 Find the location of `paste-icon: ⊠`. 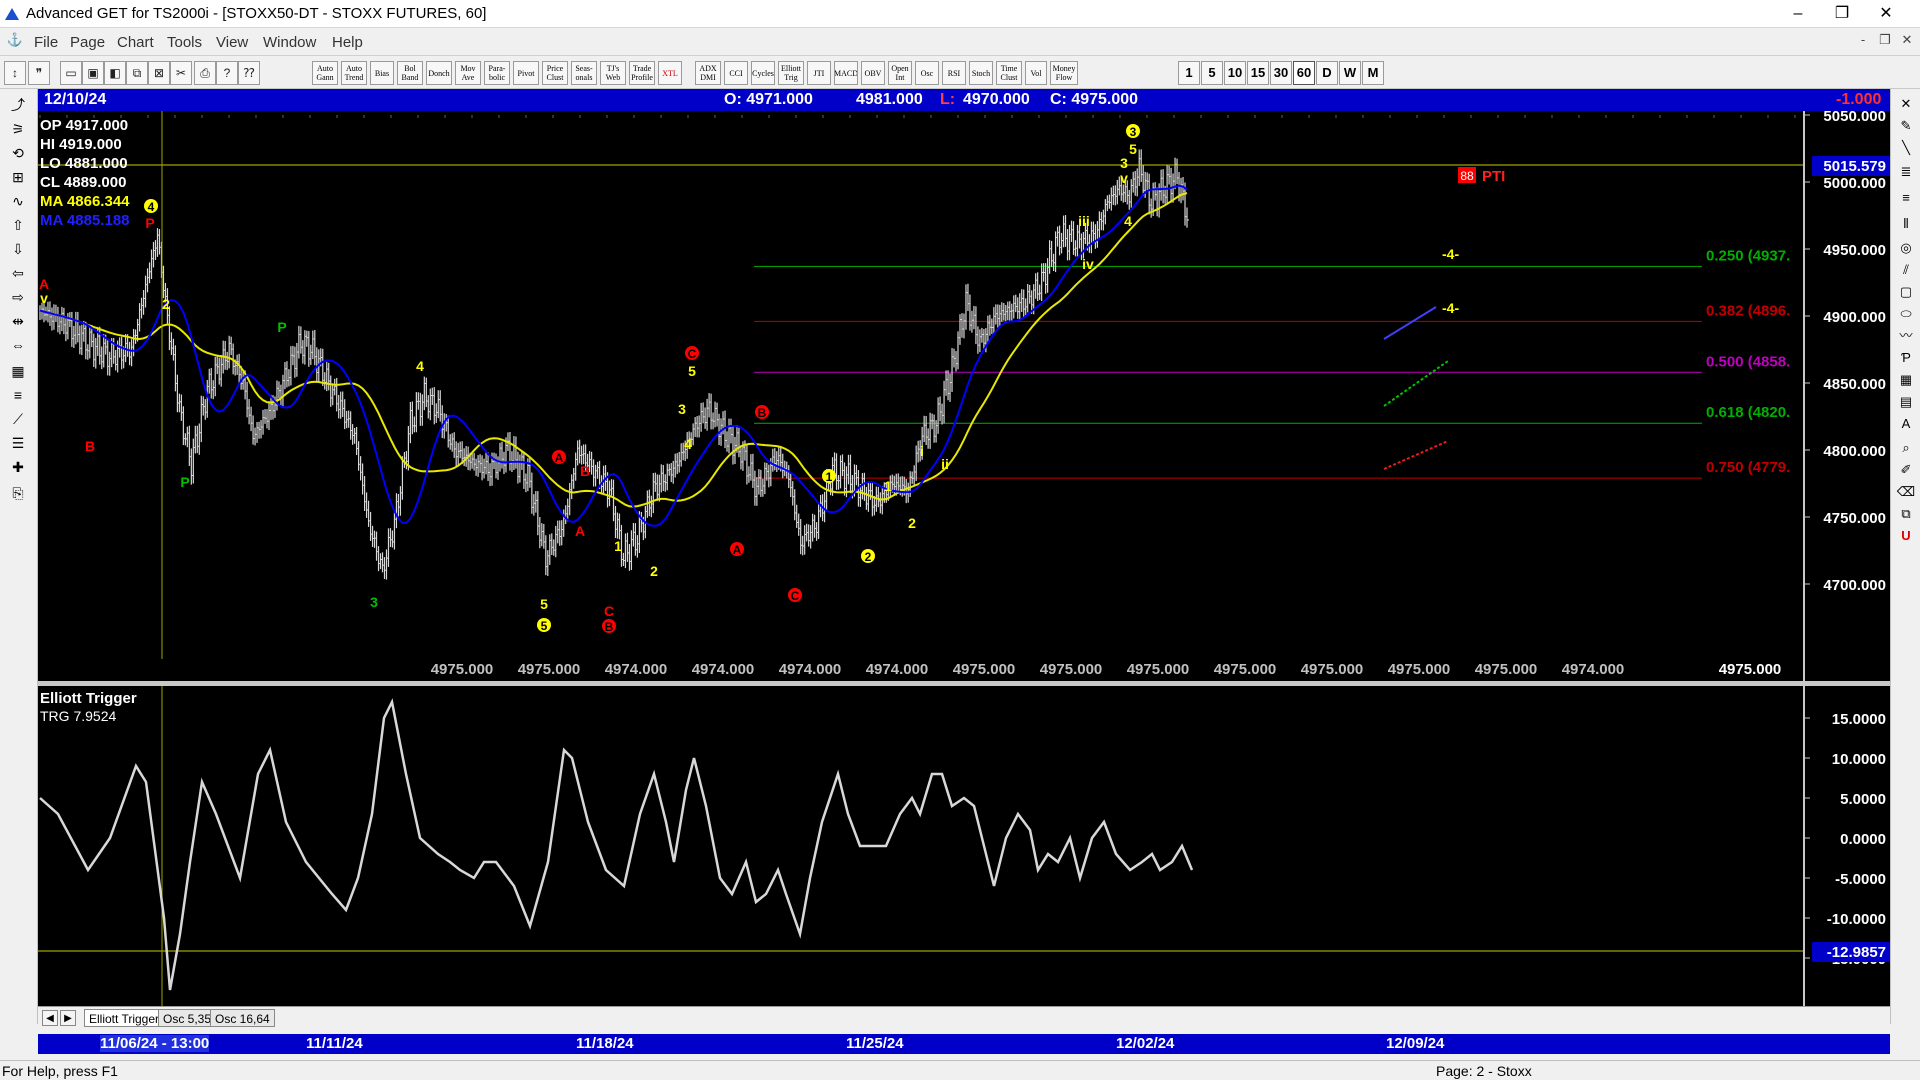

paste-icon: ⊠ is located at coordinates (159, 73).